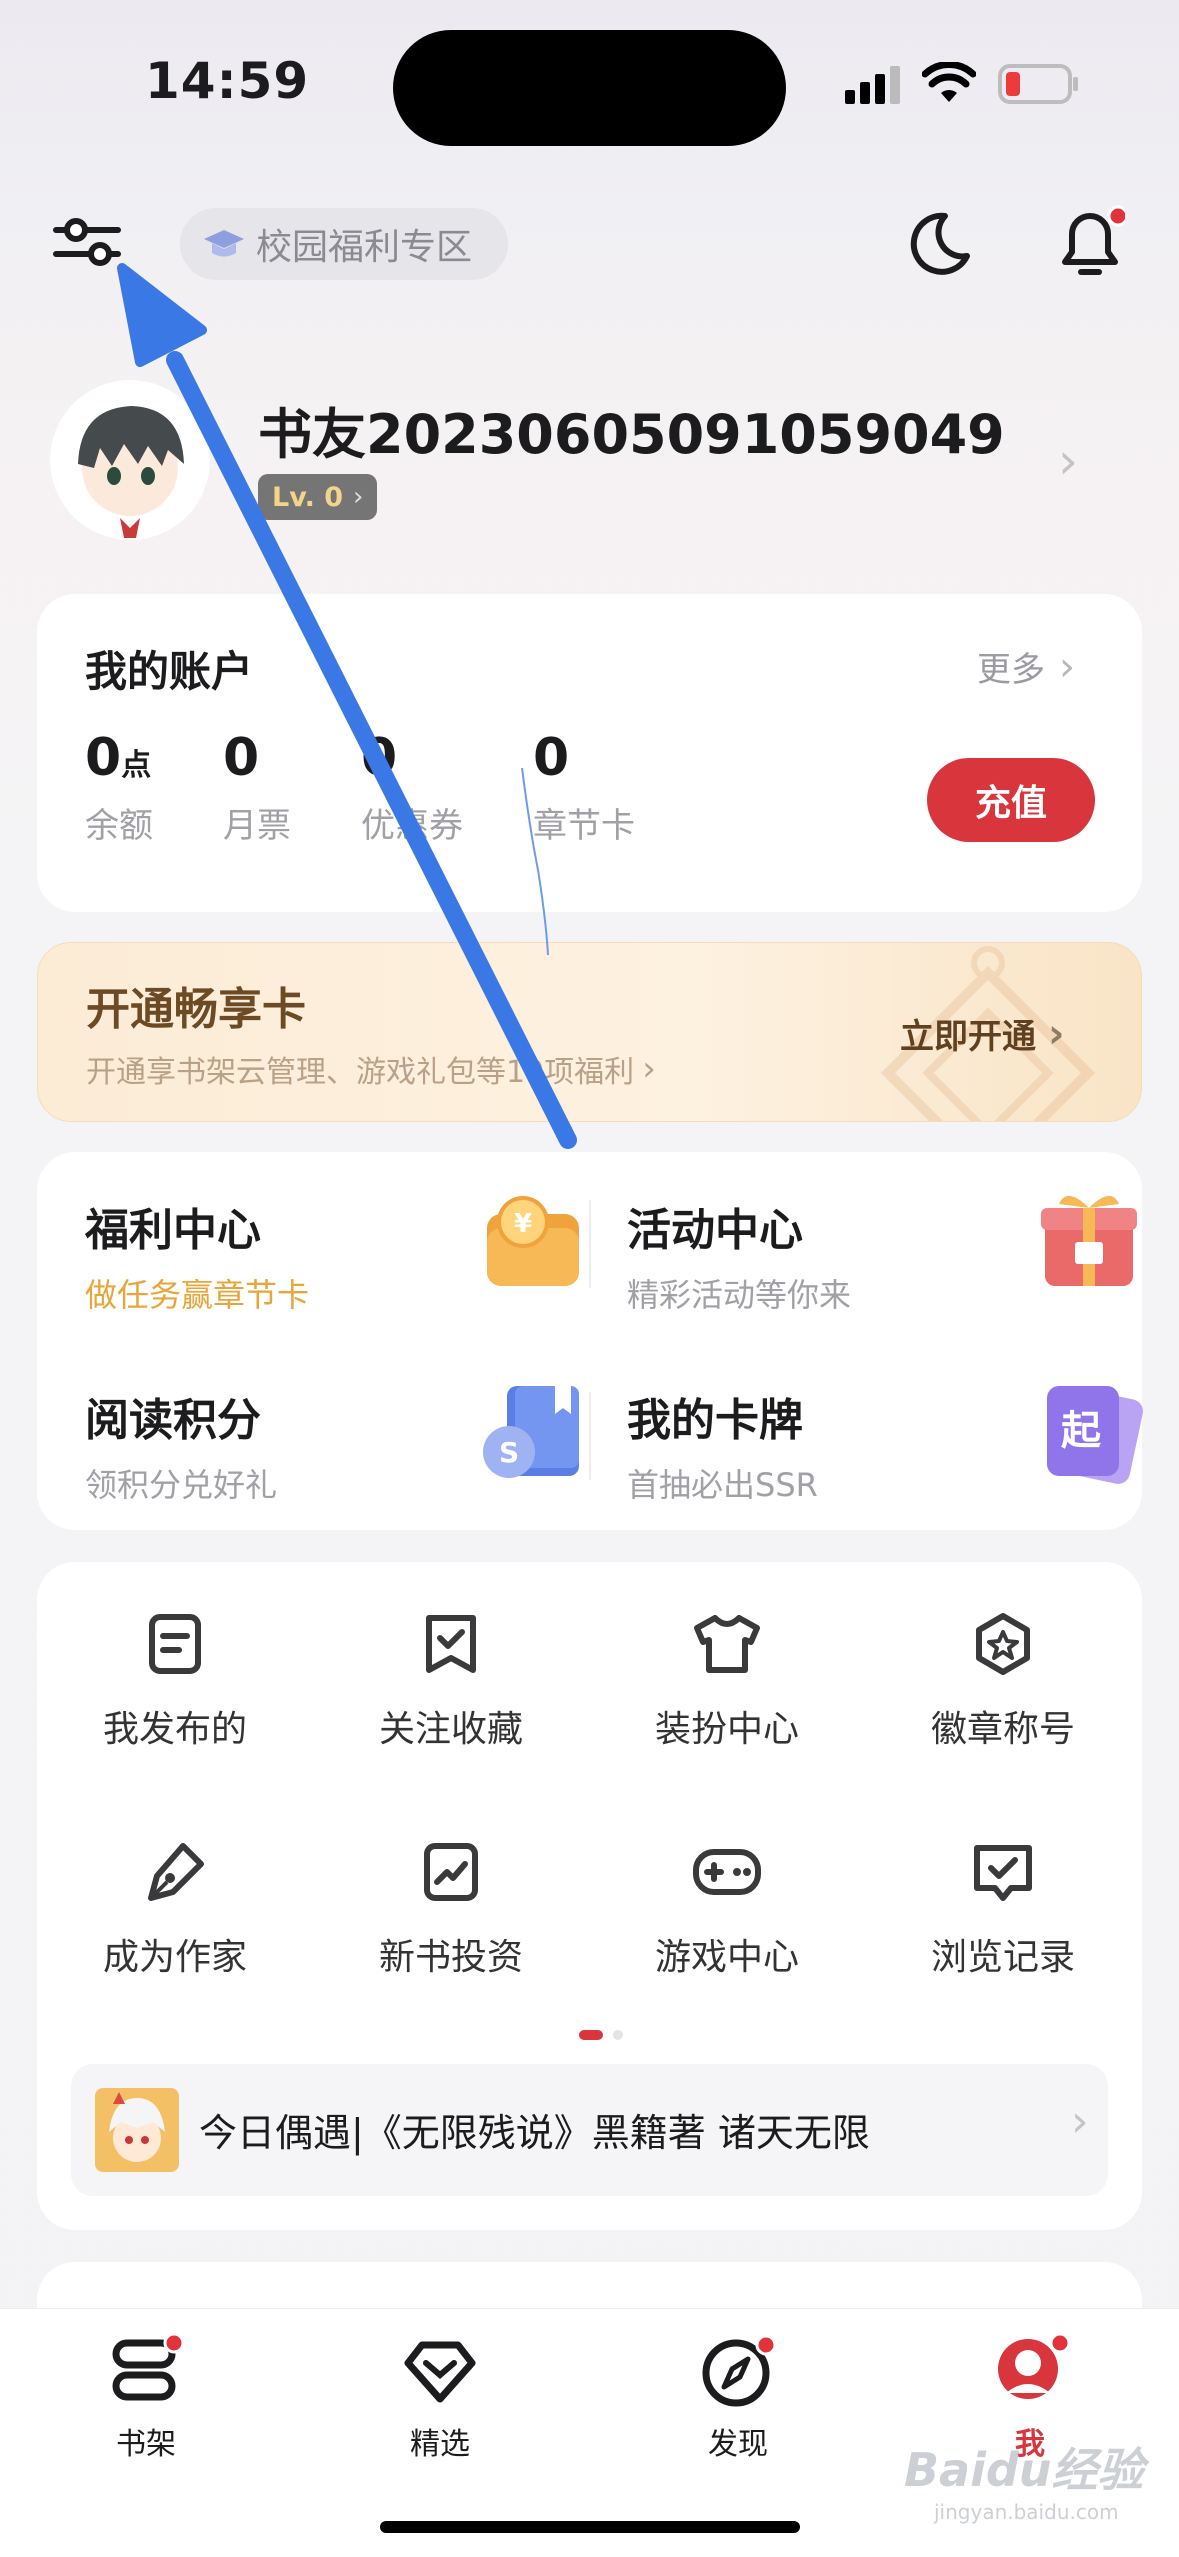 This screenshot has width=1179, height=2557. I want to click on username: 书友20230605091059049, so click(631, 429).